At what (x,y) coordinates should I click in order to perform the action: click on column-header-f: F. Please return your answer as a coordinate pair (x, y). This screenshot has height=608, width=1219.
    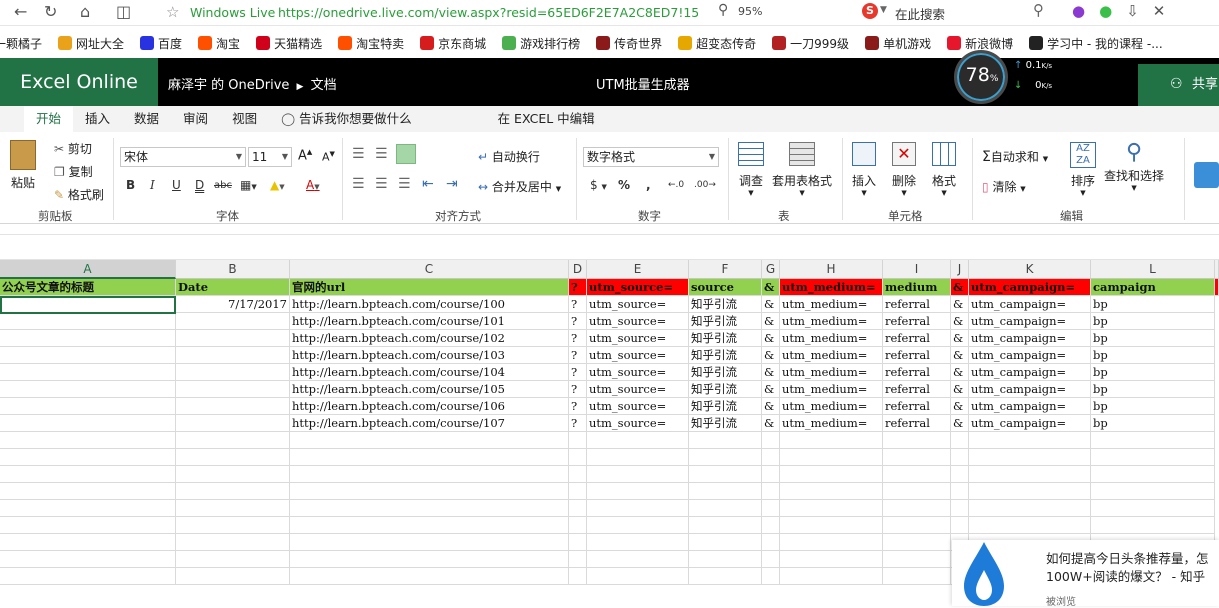
    Looking at the image, I should click on (725, 269).